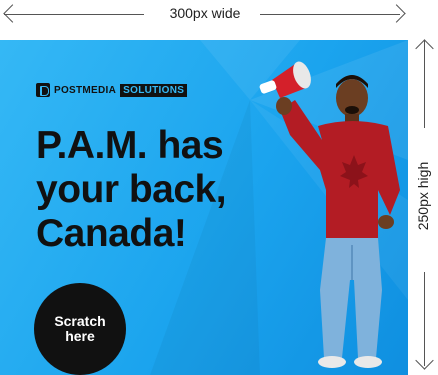 This screenshot has width=438, height=375. I want to click on postmedia-logo-icon, so click(43, 90).